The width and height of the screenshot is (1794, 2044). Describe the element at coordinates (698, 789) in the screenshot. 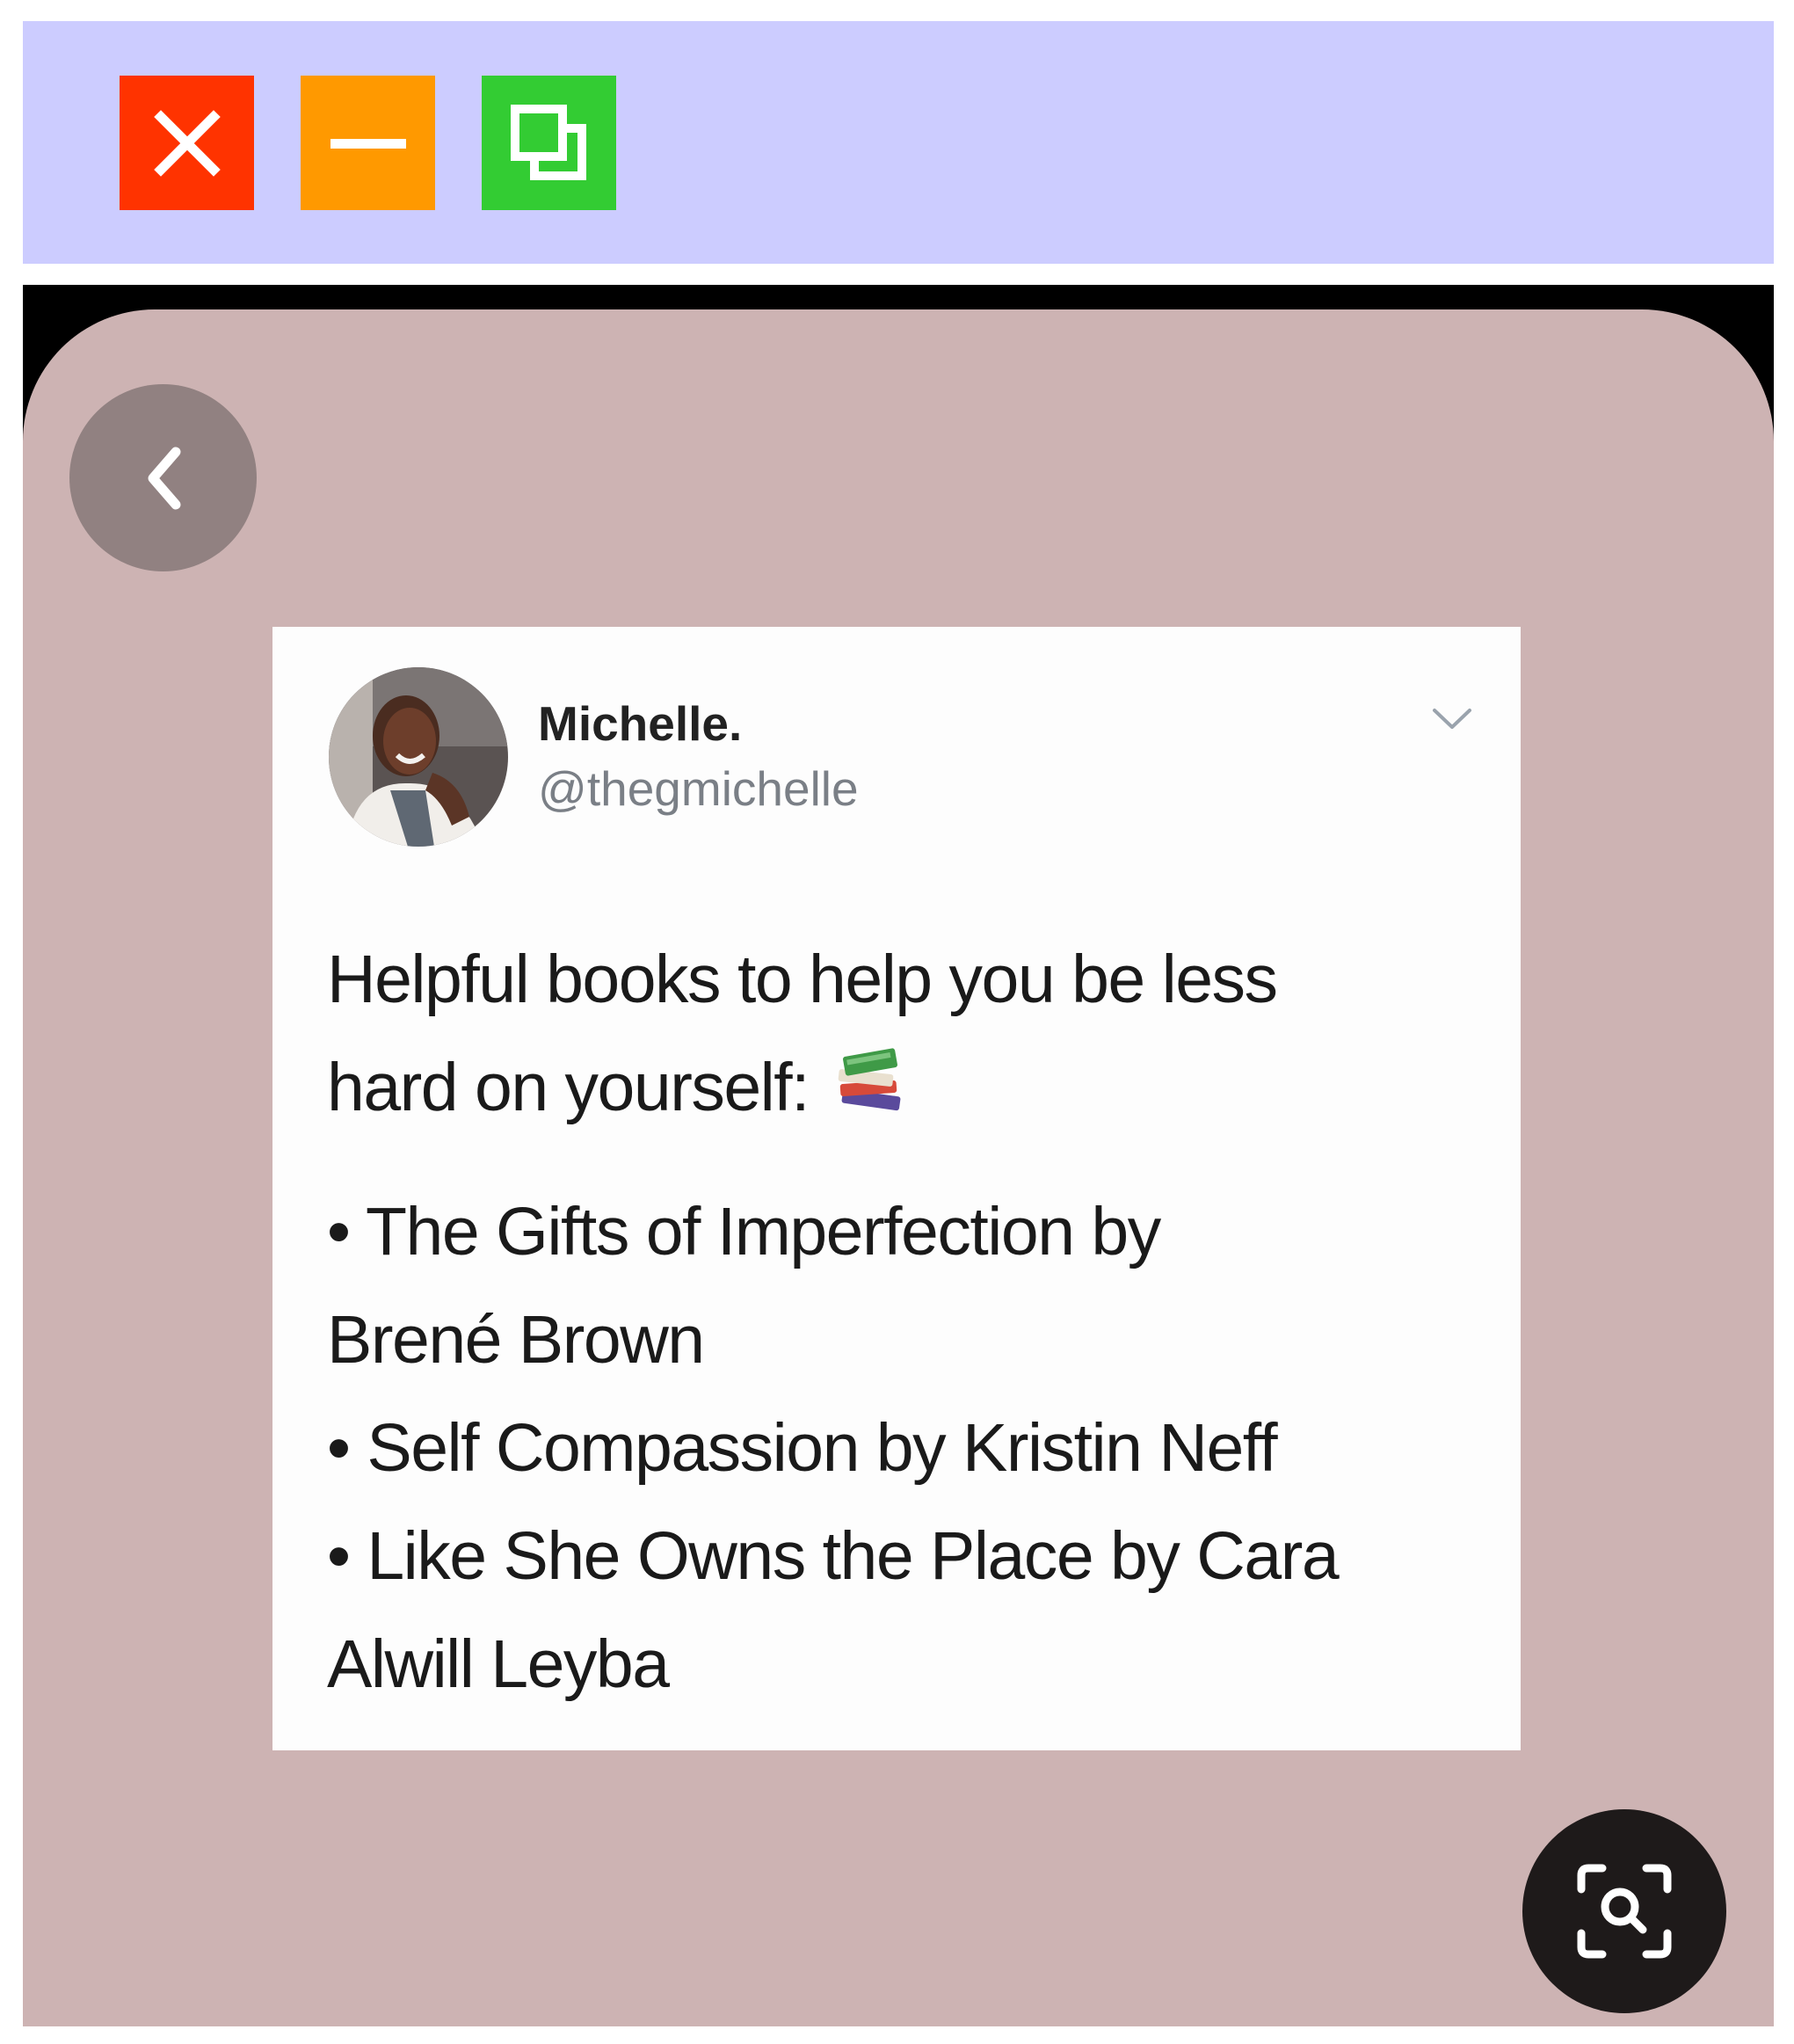

I see `author-handle: @thegmichelle` at that location.